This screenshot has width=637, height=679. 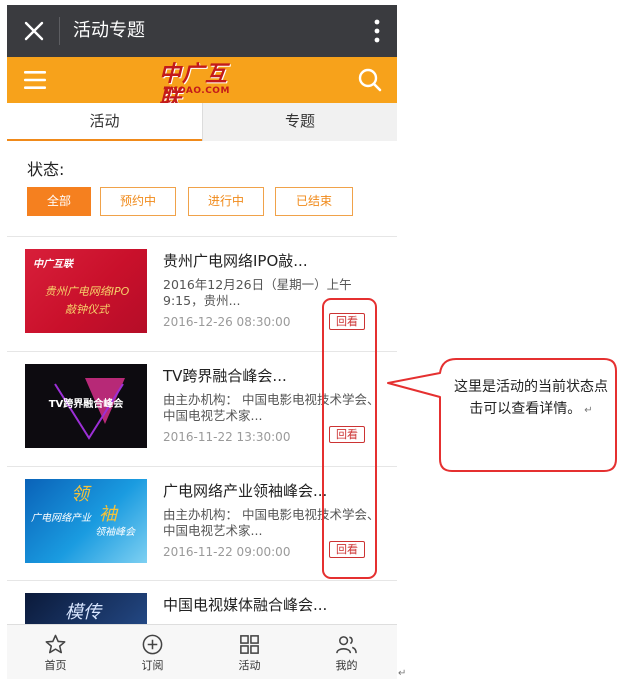 What do you see at coordinates (86, 291) in the screenshot?
I see `item-thumbnail: 中广互联 贵州广电网络IPO 敲钟仪式` at bounding box center [86, 291].